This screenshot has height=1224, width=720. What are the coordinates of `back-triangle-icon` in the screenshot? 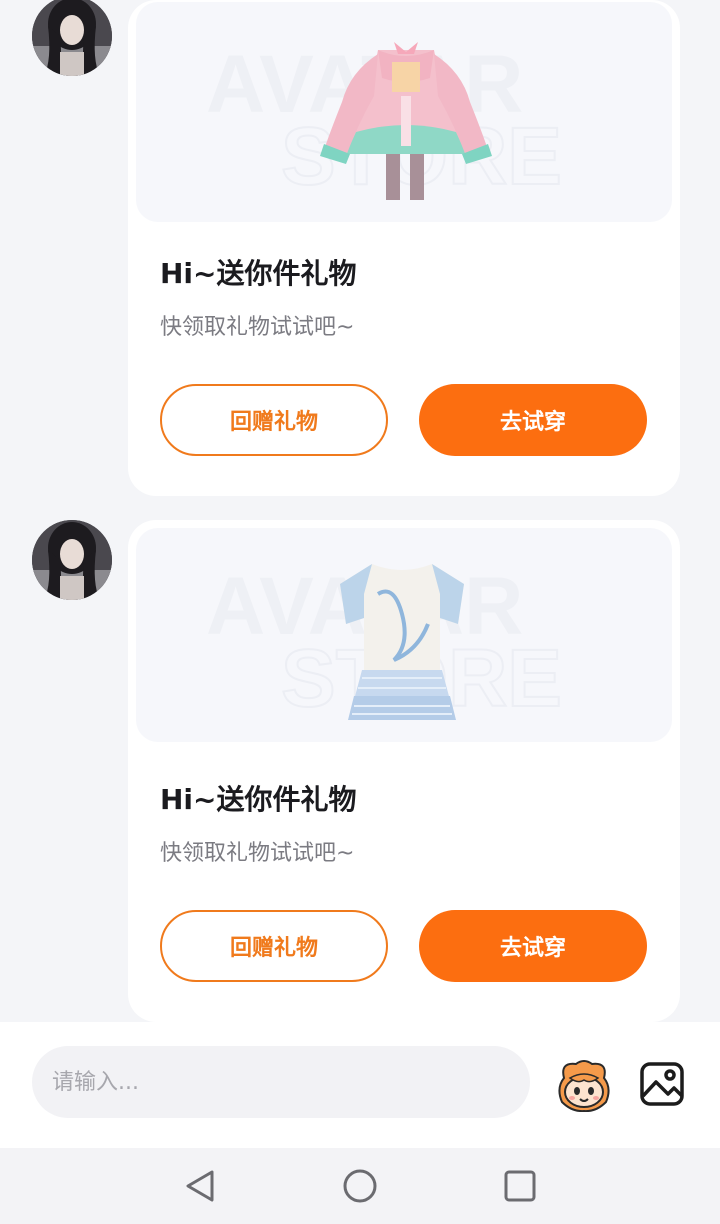 It's located at (200, 1186).